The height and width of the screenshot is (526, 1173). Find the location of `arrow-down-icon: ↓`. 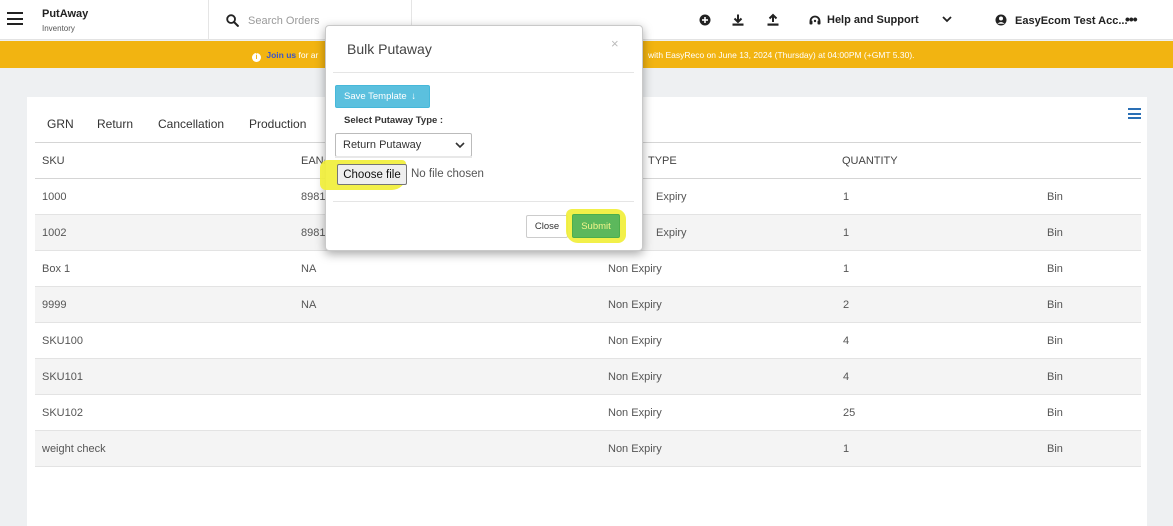

arrow-down-icon: ↓ is located at coordinates (414, 96).